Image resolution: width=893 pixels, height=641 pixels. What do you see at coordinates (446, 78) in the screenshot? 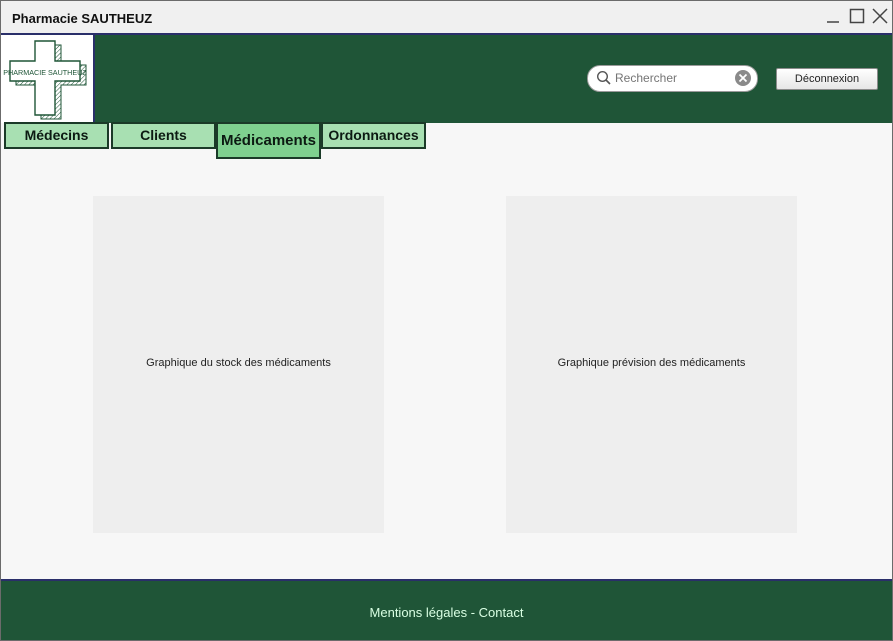
I see `header-bar: PHARMACIE SAUTHEUZ Déconnexion` at bounding box center [446, 78].